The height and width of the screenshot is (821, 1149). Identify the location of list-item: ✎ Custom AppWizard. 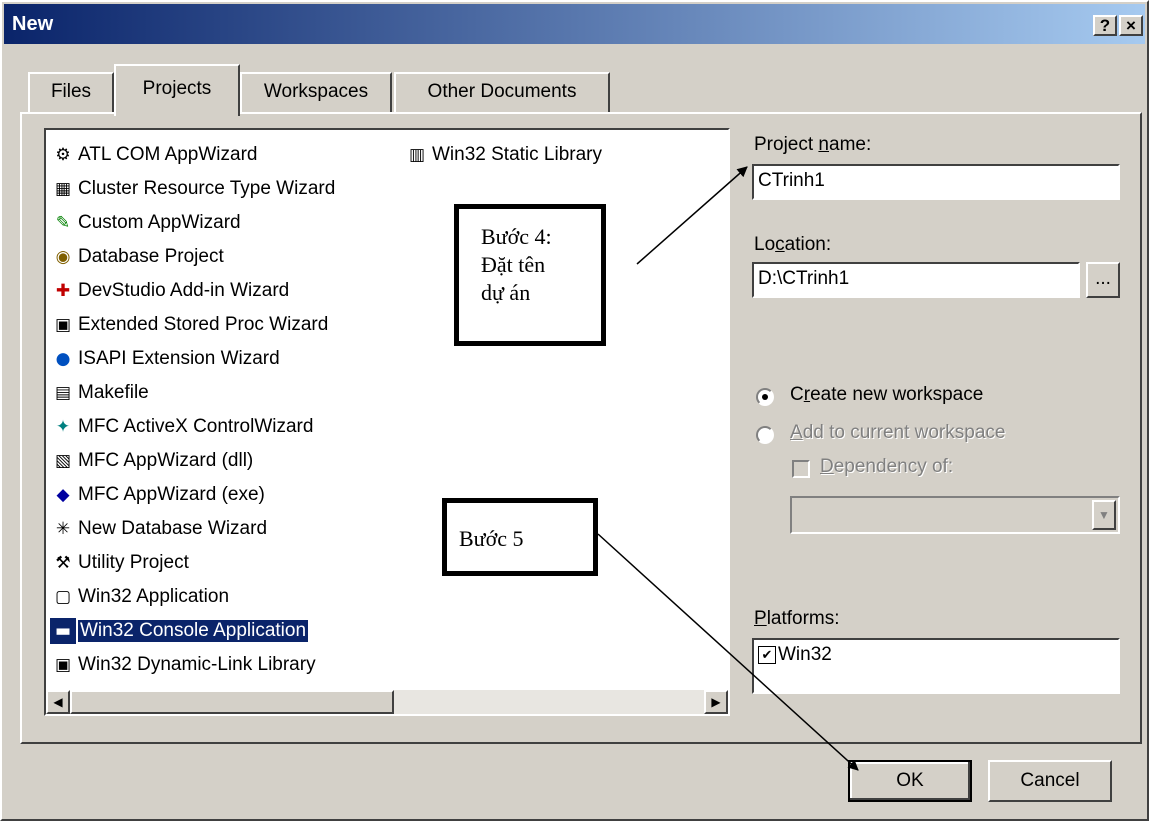
(145, 223).